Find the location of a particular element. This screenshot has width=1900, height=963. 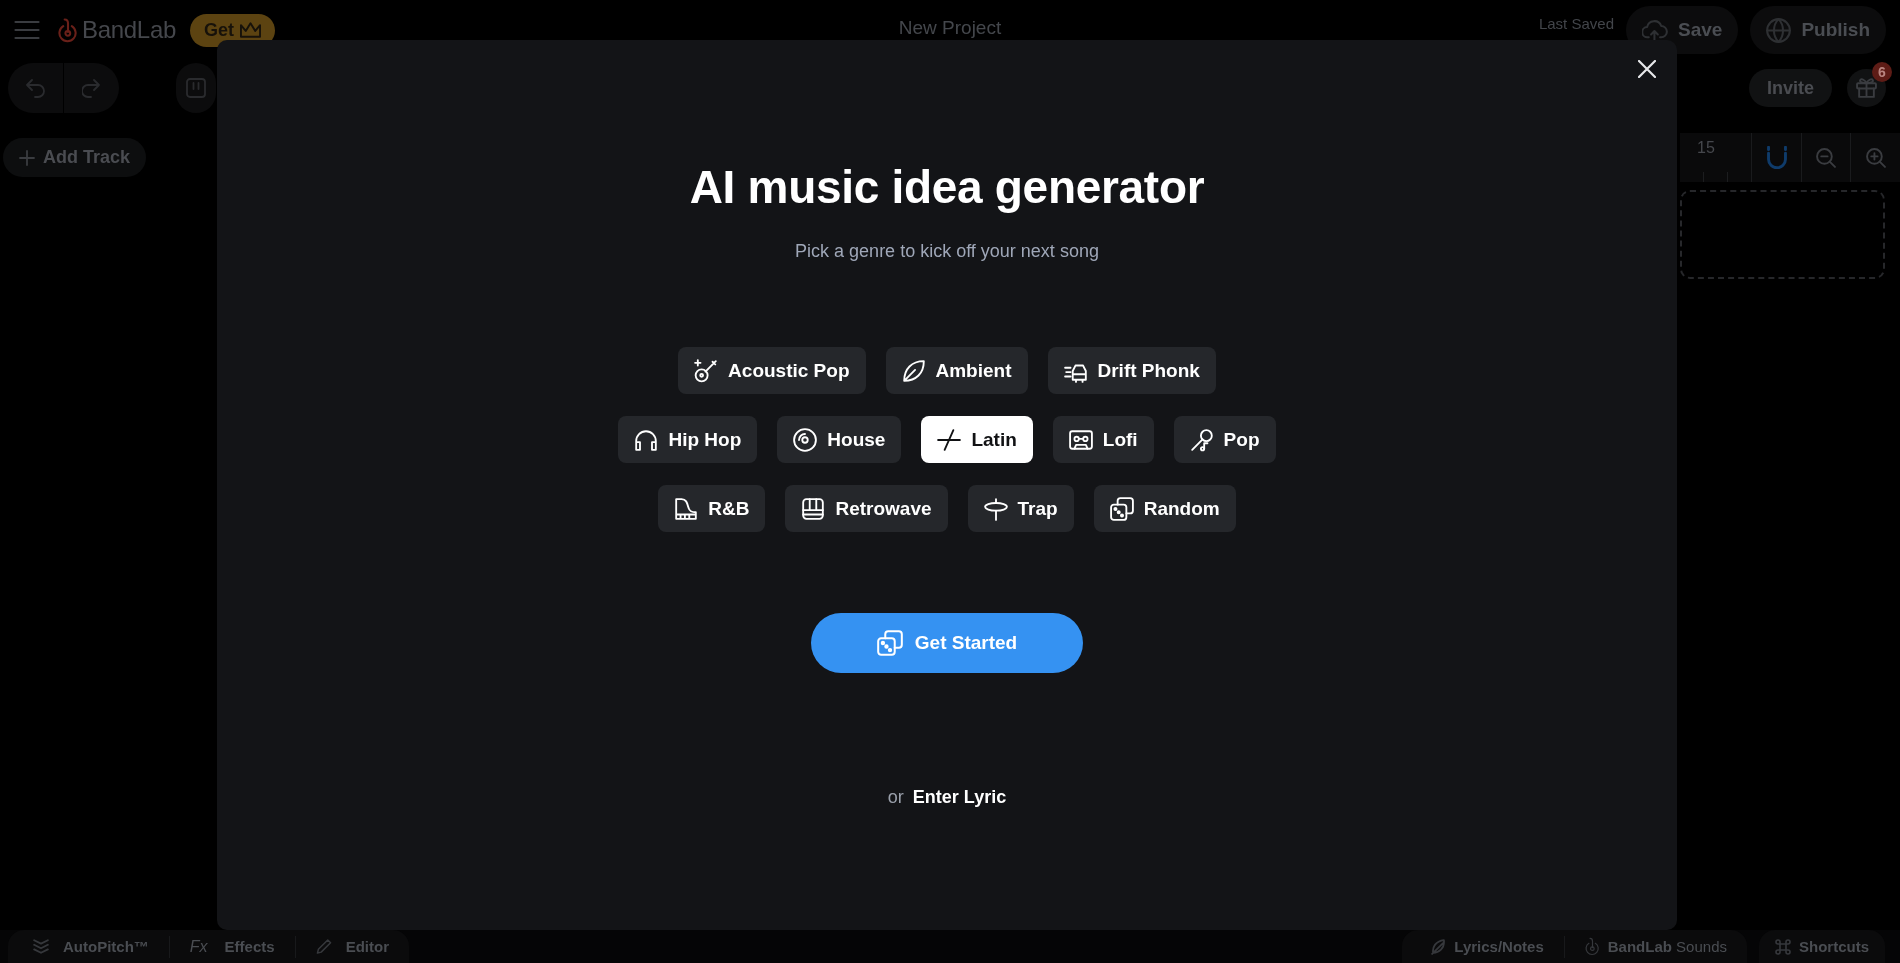

shortcuts-button: Shortcuts is located at coordinates (1822, 946).